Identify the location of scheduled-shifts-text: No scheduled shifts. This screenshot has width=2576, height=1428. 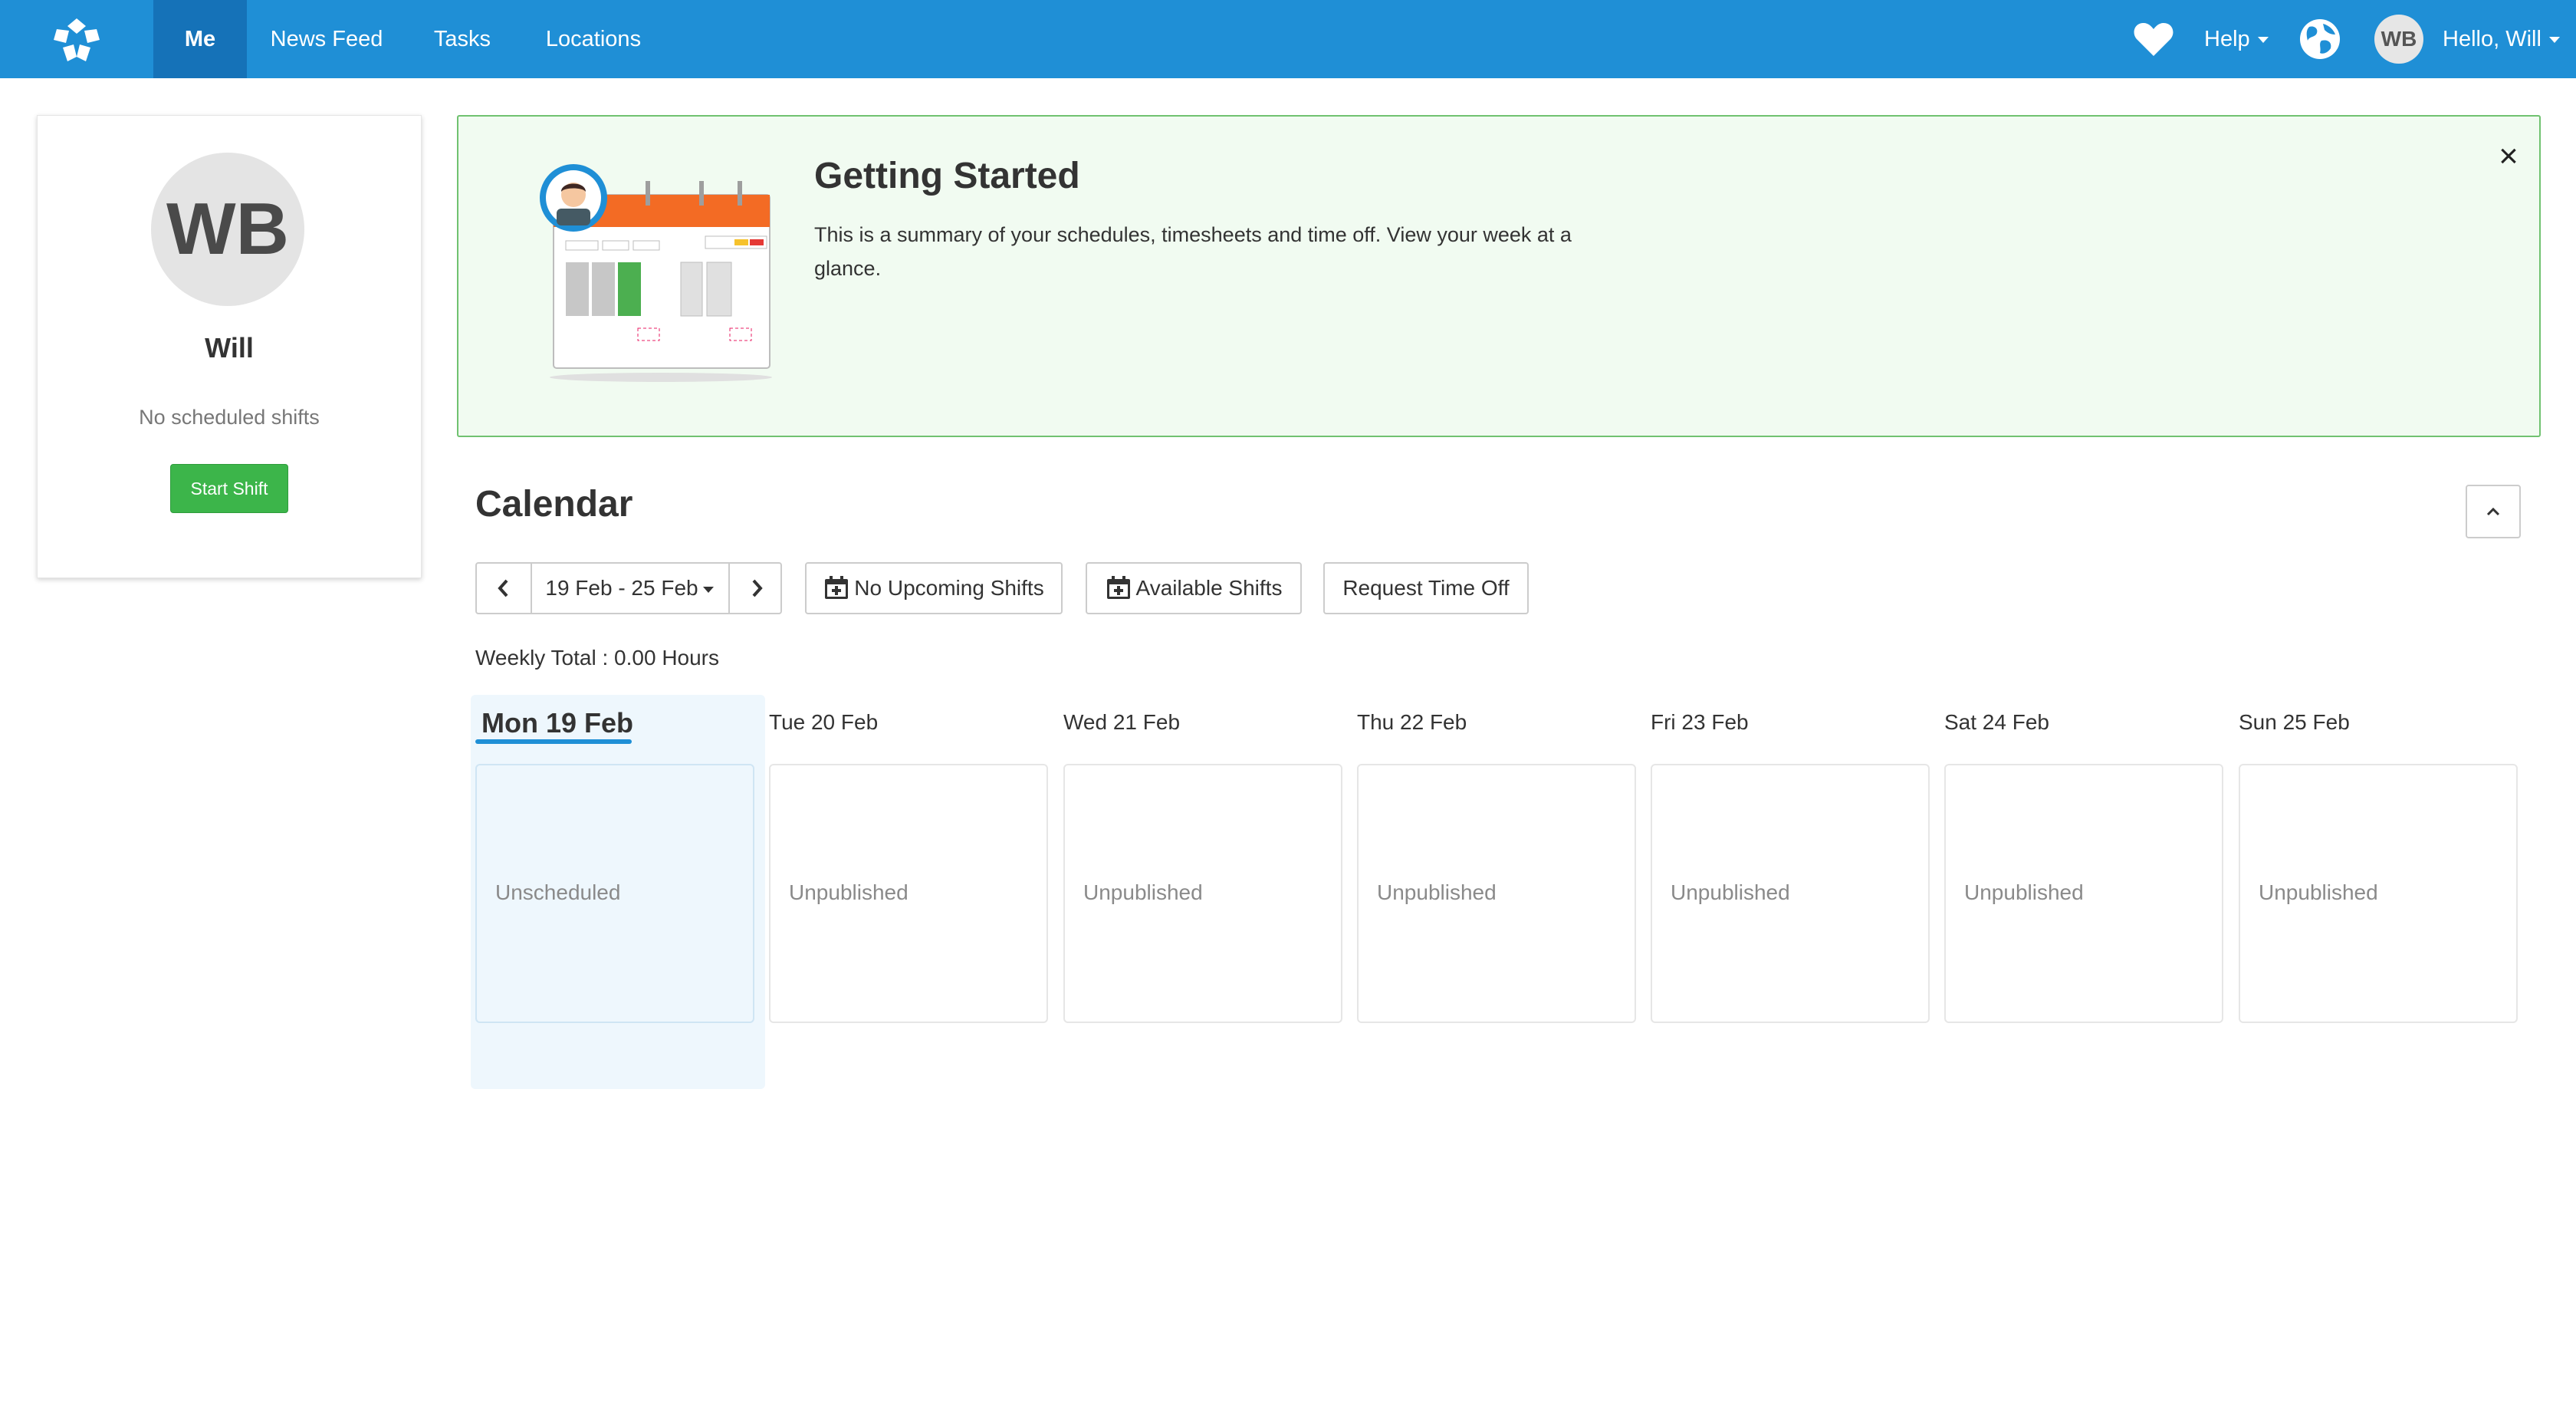
(229, 417).